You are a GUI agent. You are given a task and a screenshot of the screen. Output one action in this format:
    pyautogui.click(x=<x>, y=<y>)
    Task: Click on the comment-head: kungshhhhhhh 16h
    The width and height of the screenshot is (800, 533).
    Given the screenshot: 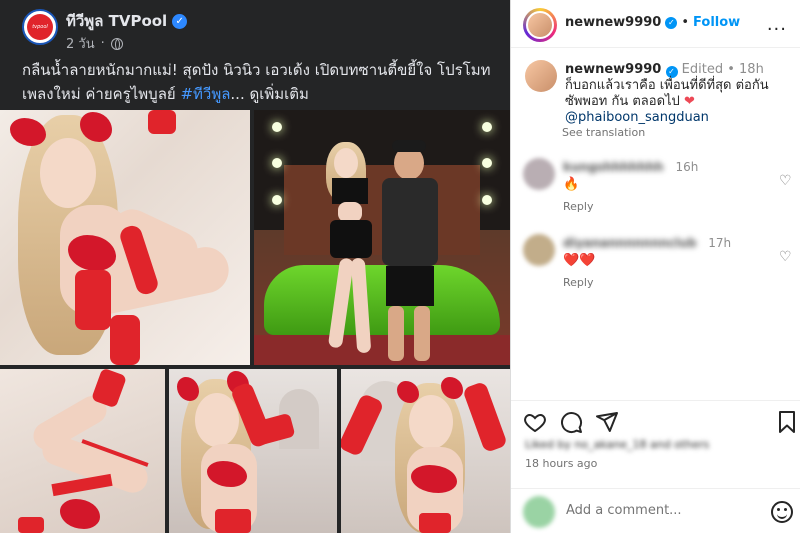 What is the action you would take?
    pyautogui.click(x=630, y=167)
    